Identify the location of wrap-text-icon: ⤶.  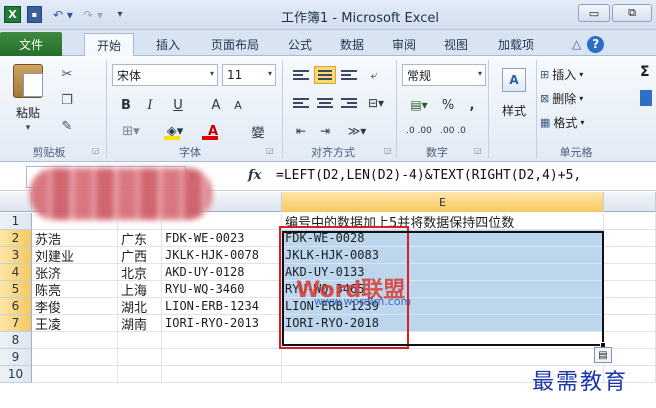
(374, 75).